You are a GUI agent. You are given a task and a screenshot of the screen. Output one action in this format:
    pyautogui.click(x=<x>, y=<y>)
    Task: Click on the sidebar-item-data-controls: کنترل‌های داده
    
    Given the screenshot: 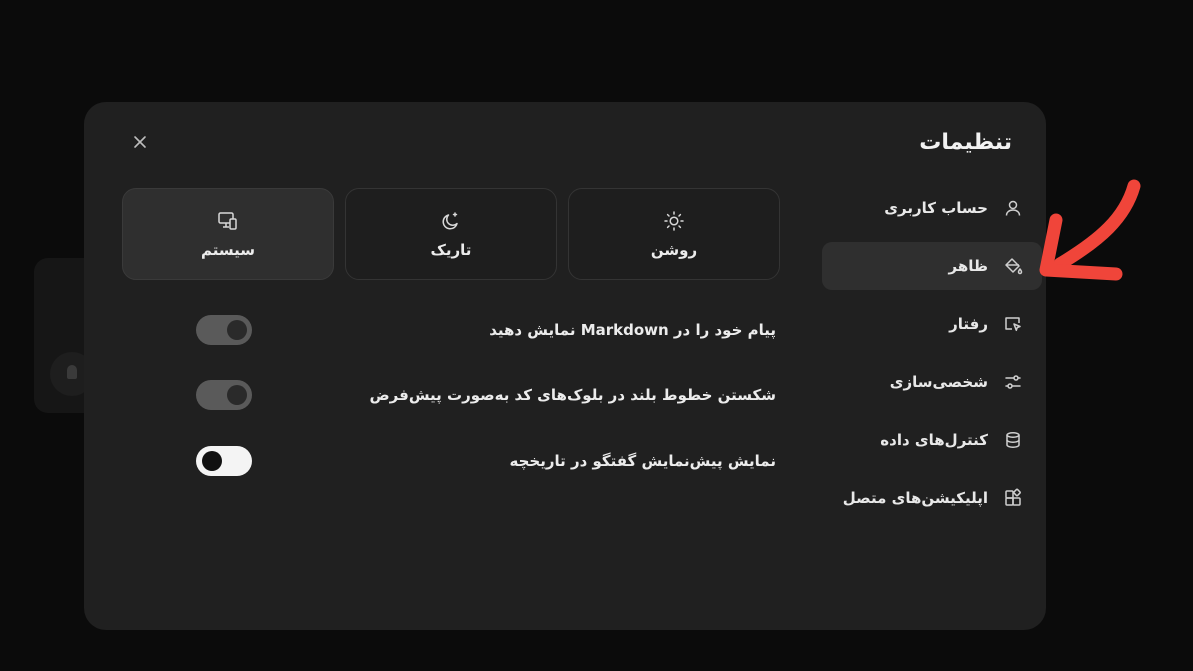 What is the action you would take?
    pyautogui.click(x=932, y=440)
    